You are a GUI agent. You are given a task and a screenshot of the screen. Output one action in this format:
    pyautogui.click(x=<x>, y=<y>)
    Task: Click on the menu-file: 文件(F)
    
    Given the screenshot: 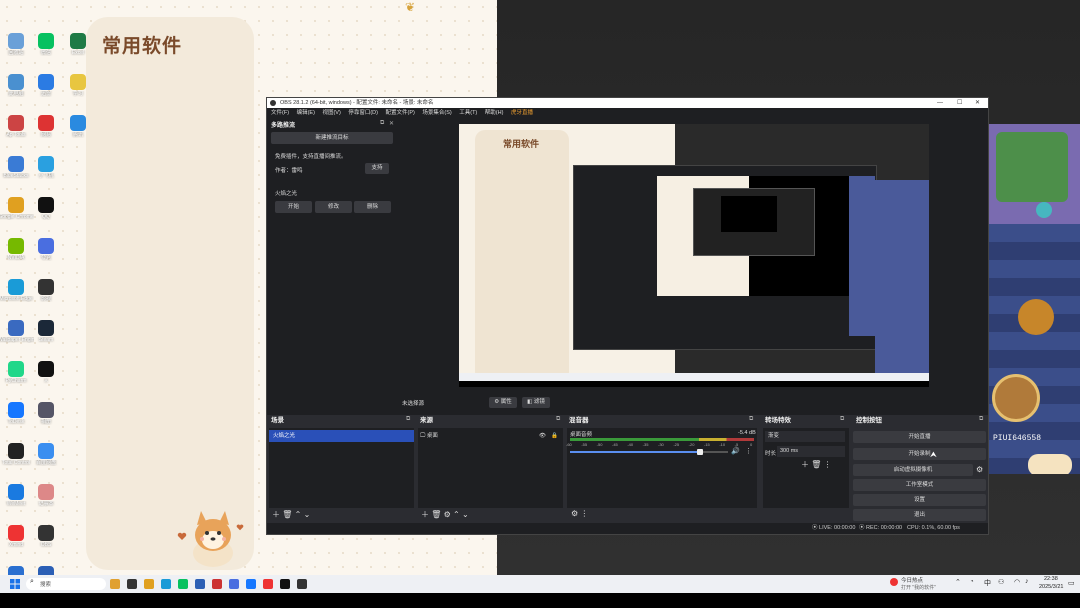 What is the action you would take?
    pyautogui.click(x=280, y=113)
    